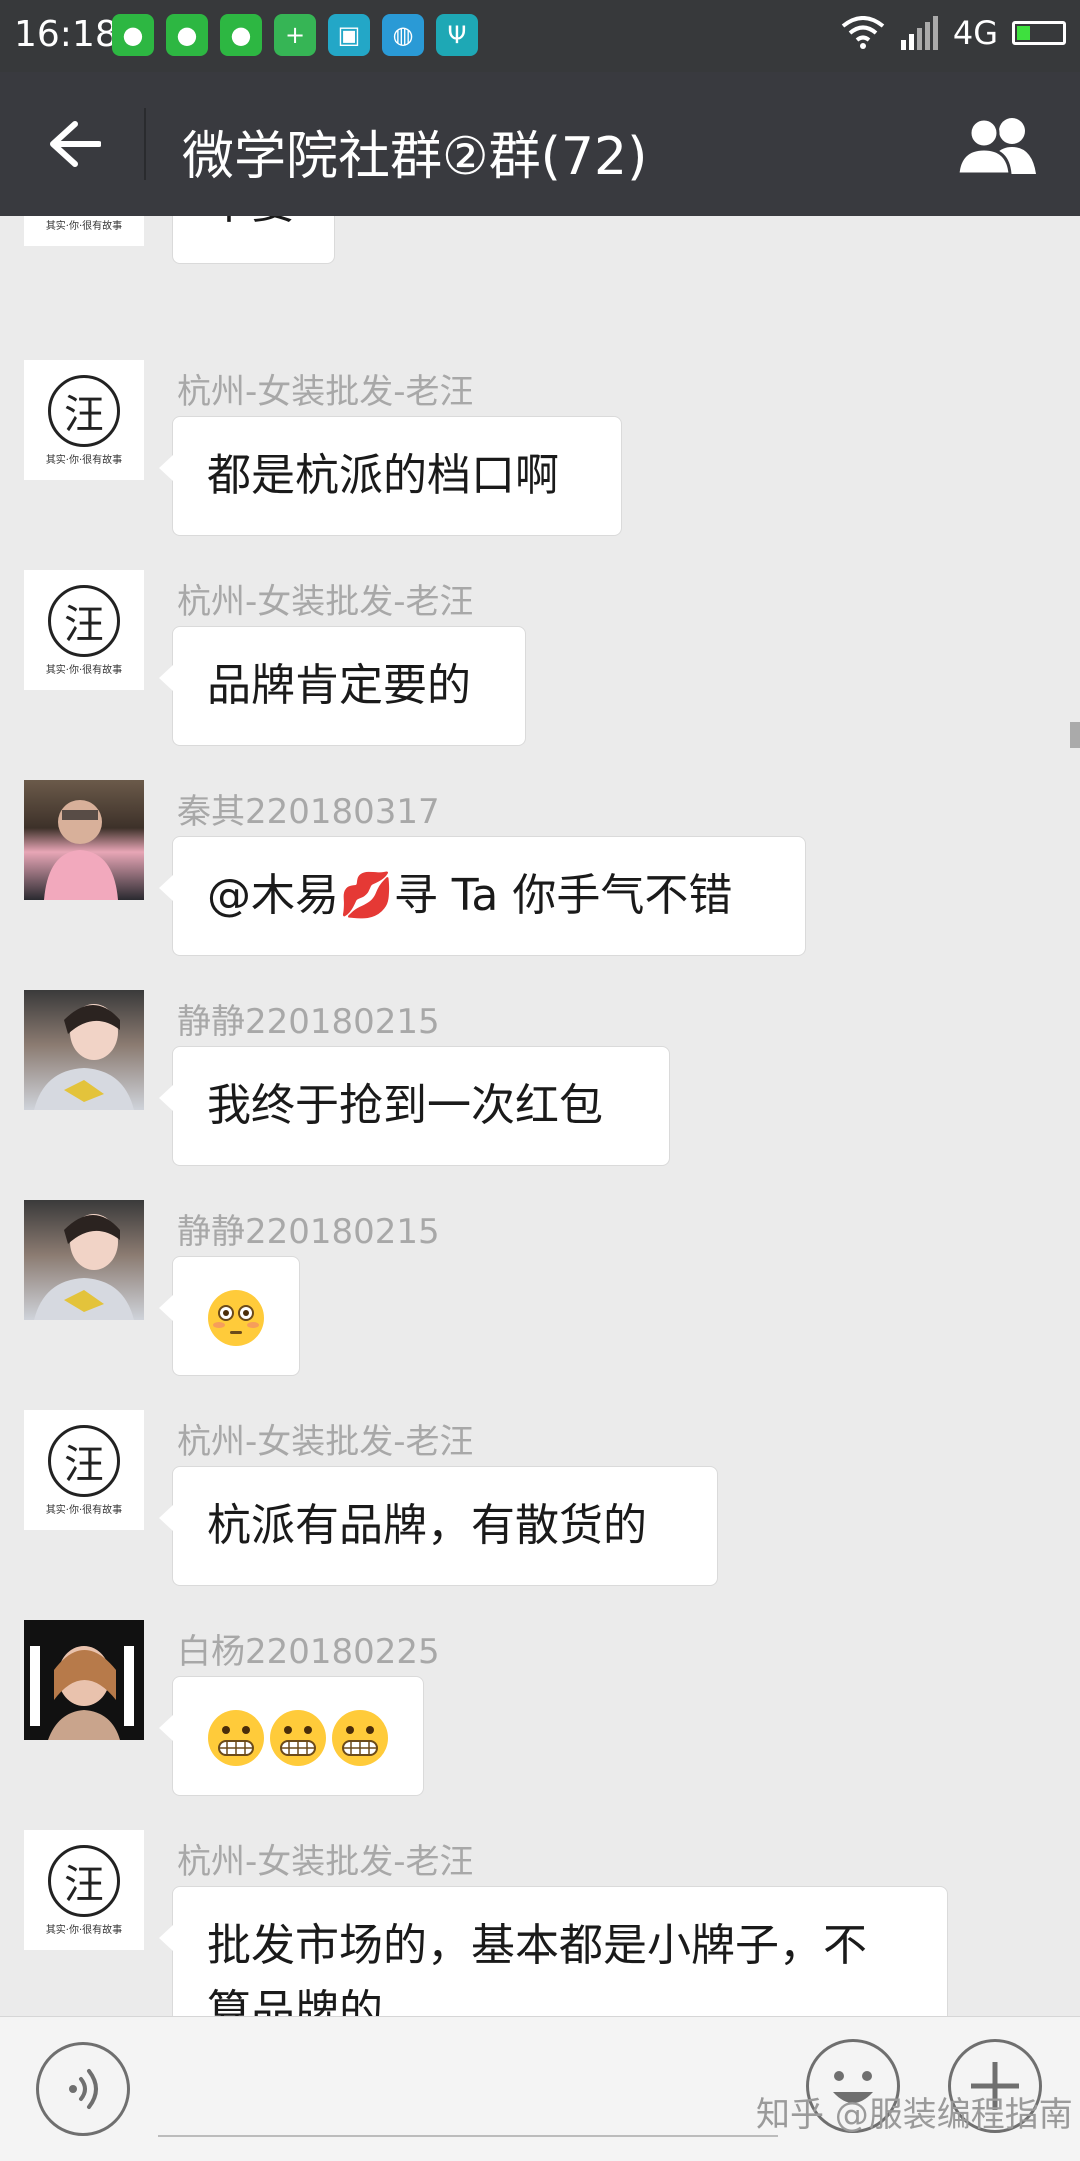 The height and width of the screenshot is (2161, 1080). I want to click on chat-header: 微学院社群②群(72), so click(540, 144).